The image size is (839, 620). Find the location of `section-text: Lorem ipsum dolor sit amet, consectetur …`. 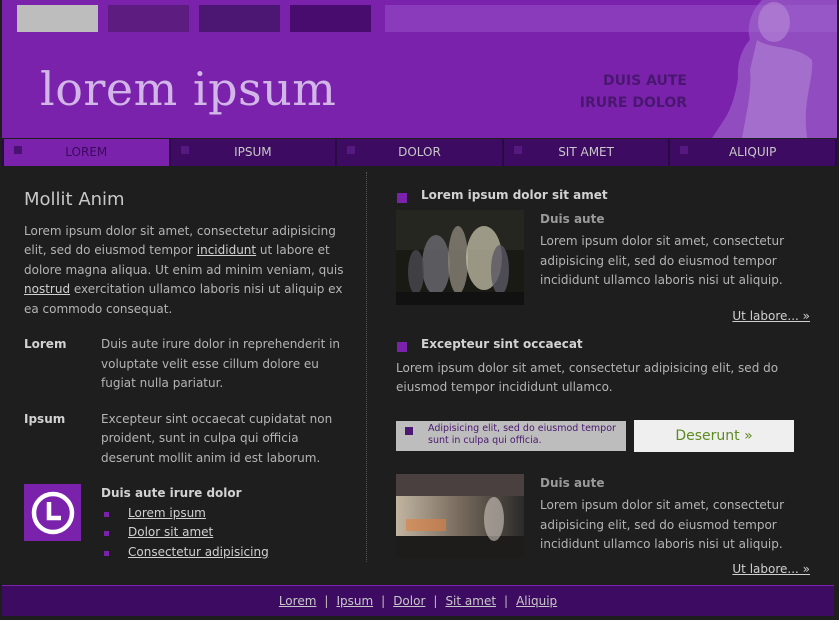

section-text: Lorem ipsum dolor sit amet, consectetur … is located at coordinates (587, 377).